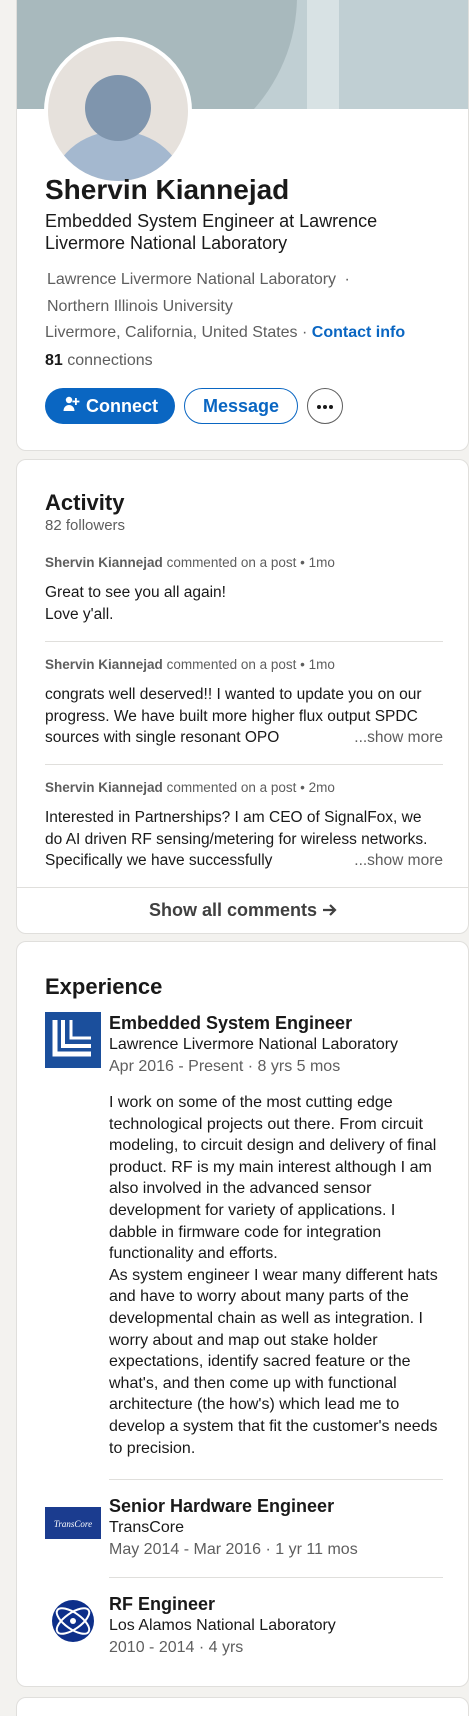 This screenshot has height=1716, width=469. What do you see at coordinates (79, 614) in the screenshot?
I see `activity-text-line: Love y'all.` at bounding box center [79, 614].